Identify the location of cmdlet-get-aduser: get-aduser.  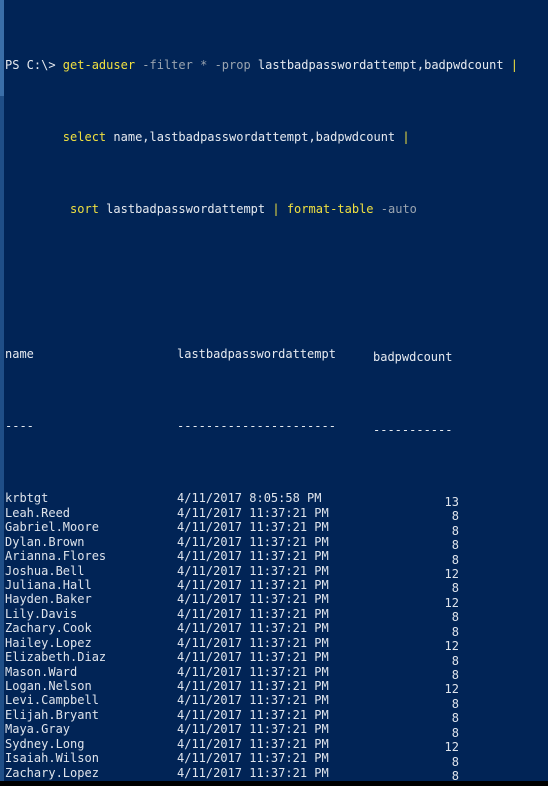
(99, 64).